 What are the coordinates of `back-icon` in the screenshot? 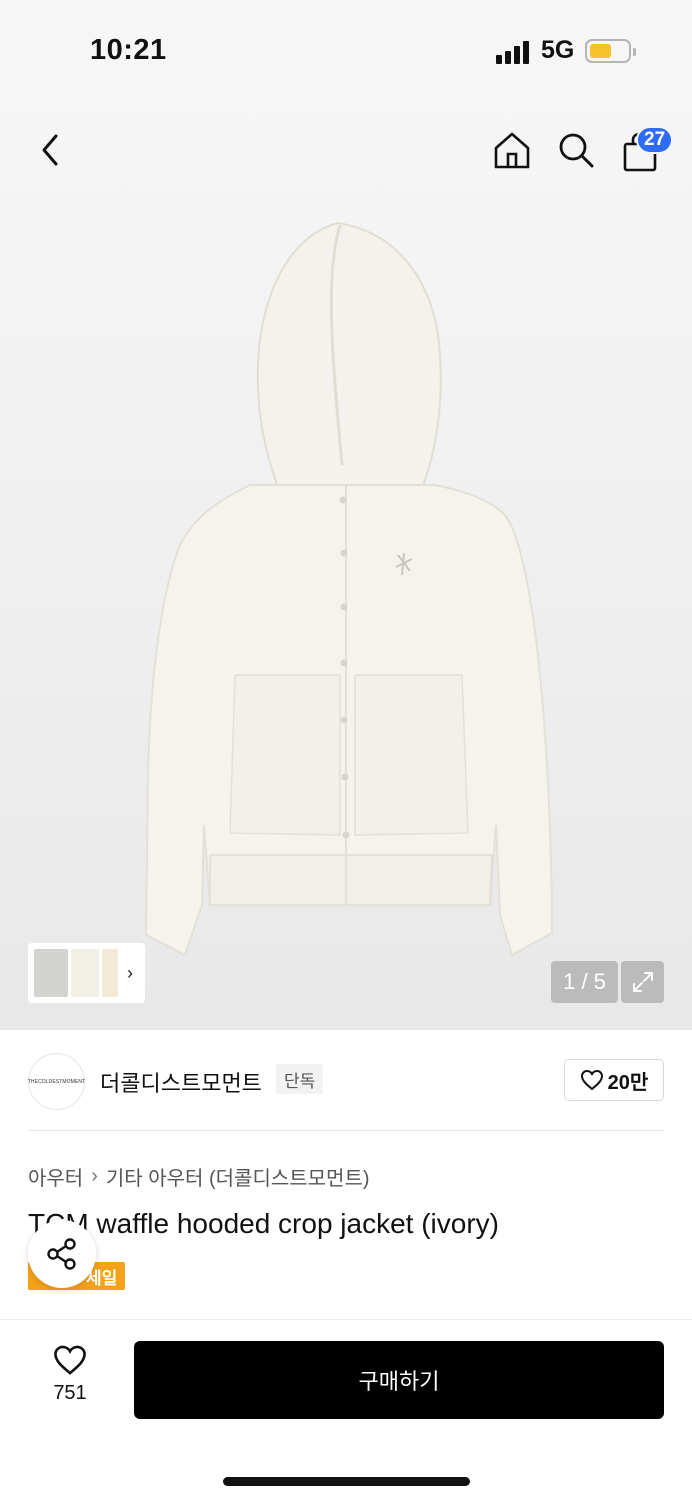 It's located at (50, 150).